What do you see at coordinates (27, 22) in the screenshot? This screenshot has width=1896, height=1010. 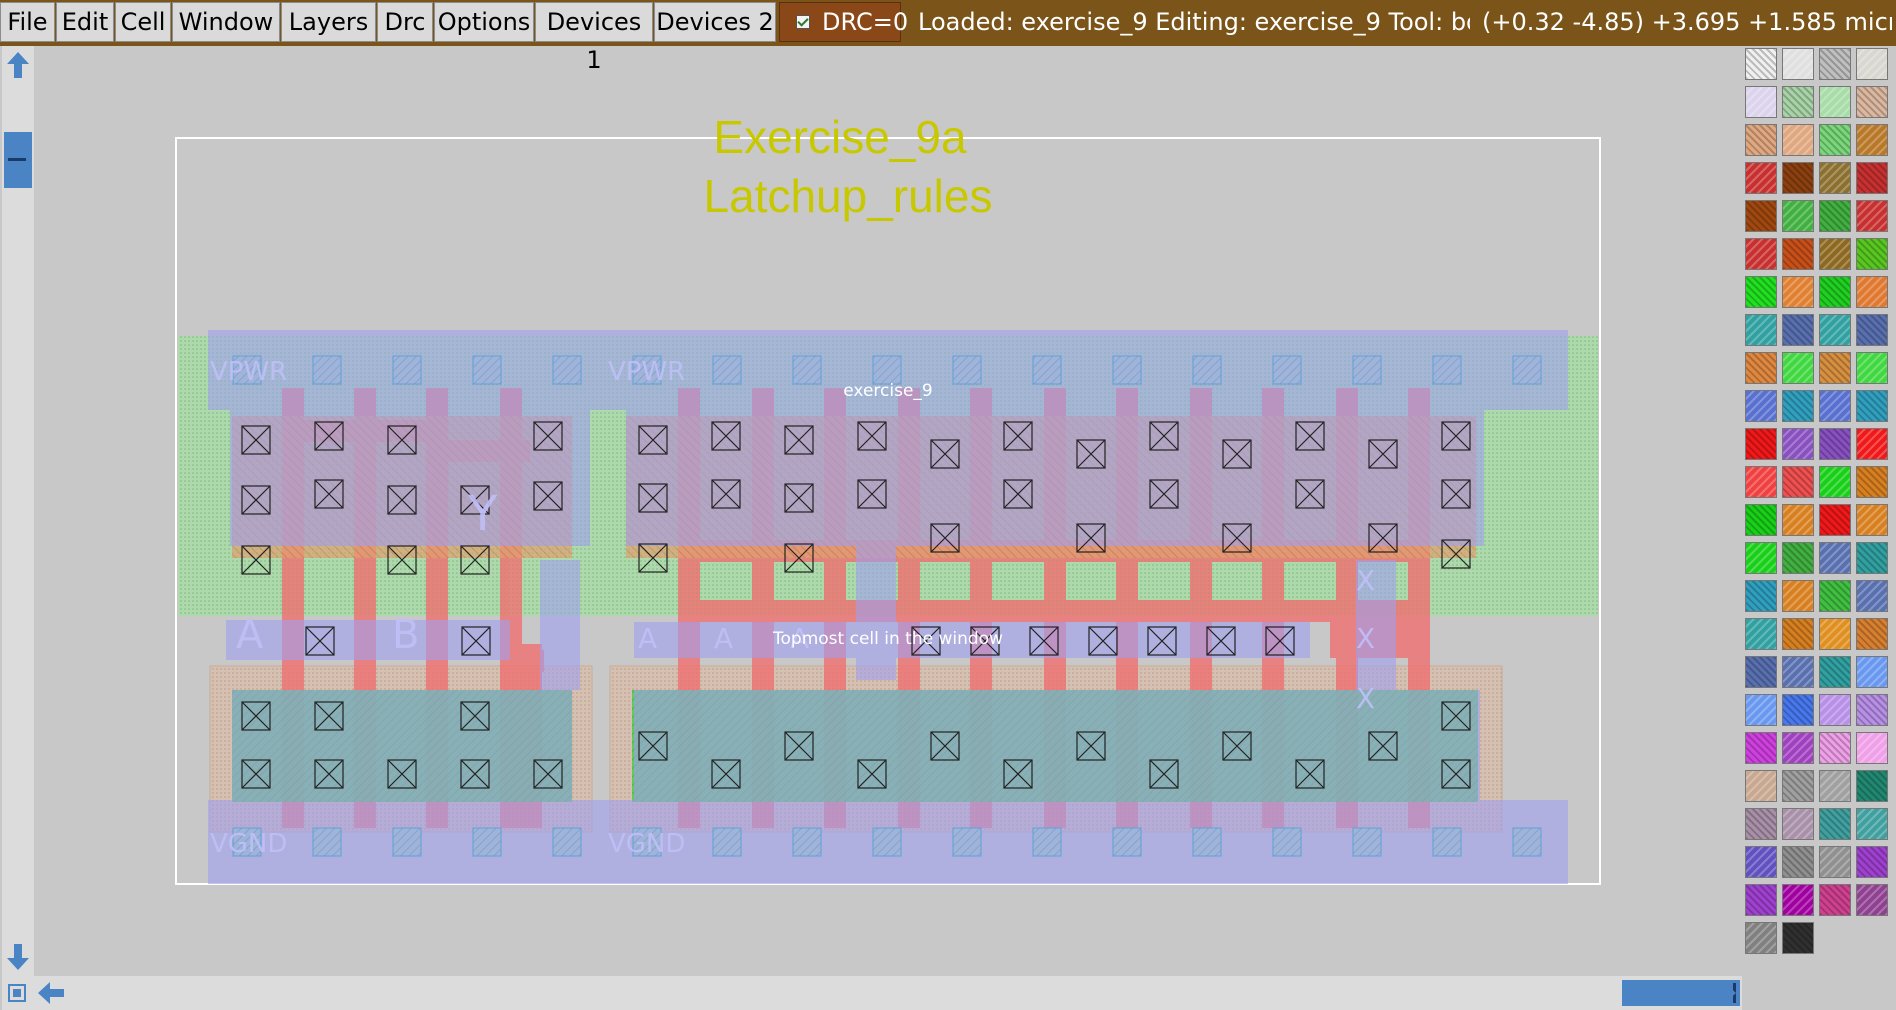 I see `menu-file: File` at bounding box center [27, 22].